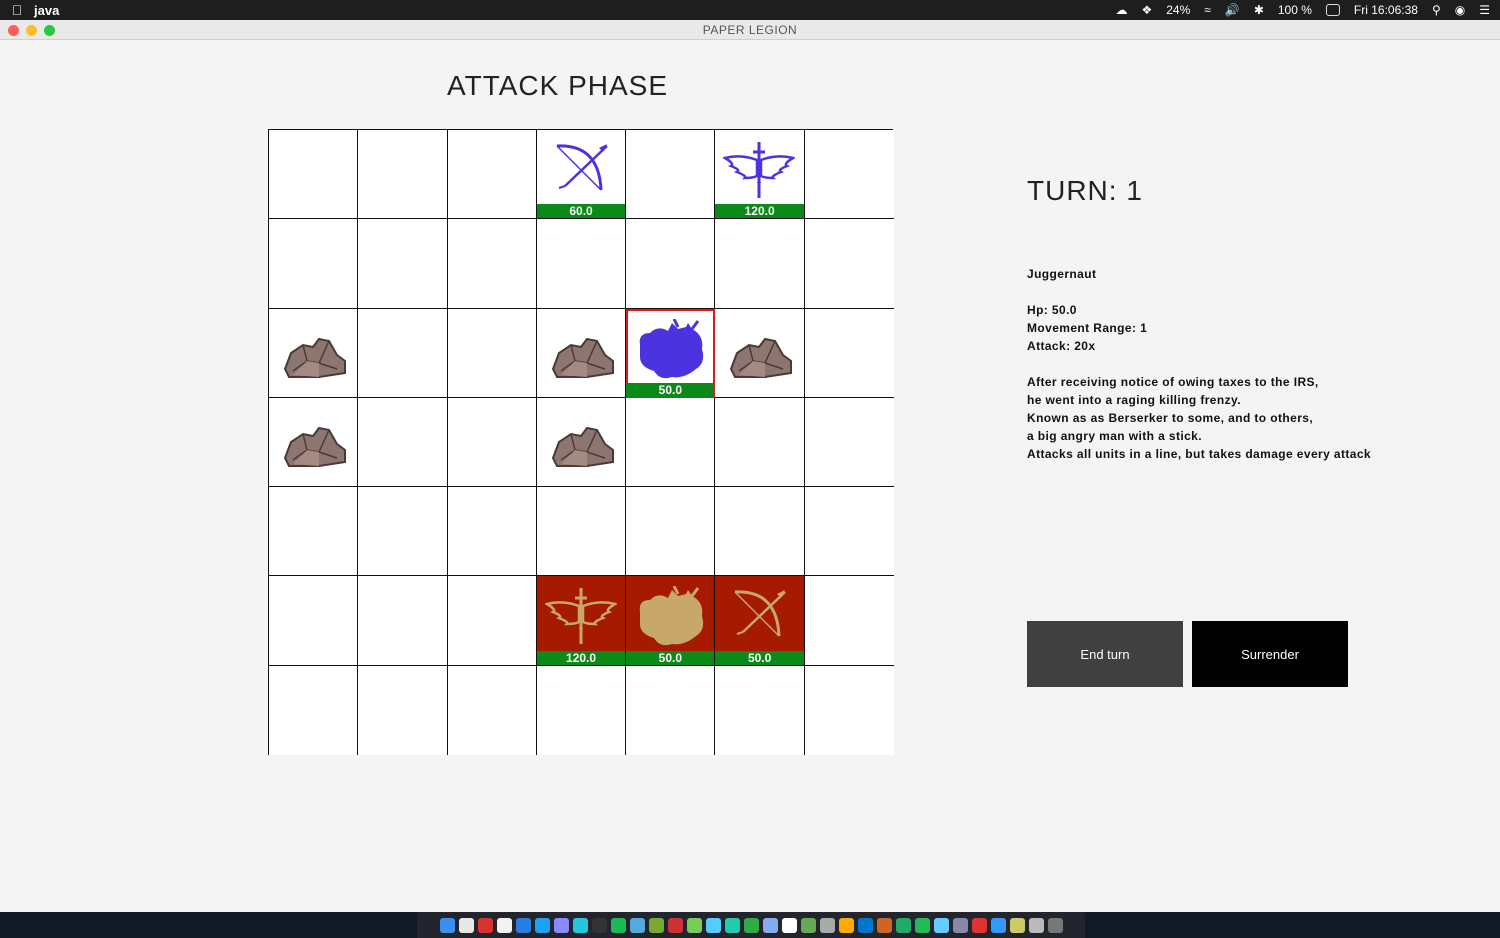 This screenshot has width=1500, height=938. What do you see at coordinates (1386, 10) in the screenshot?
I see `clock: Fri 16:06:38` at bounding box center [1386, 10].